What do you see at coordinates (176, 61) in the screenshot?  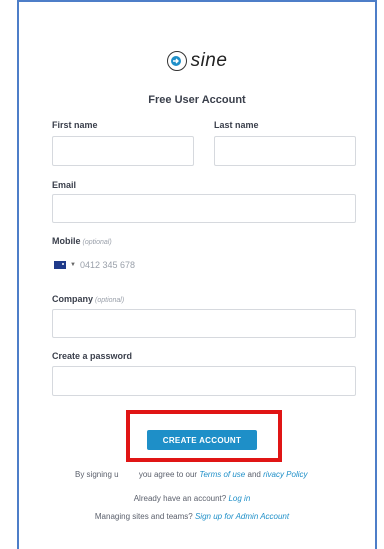 I see `arrow-circle-icon` at bounding box center [176, 61].